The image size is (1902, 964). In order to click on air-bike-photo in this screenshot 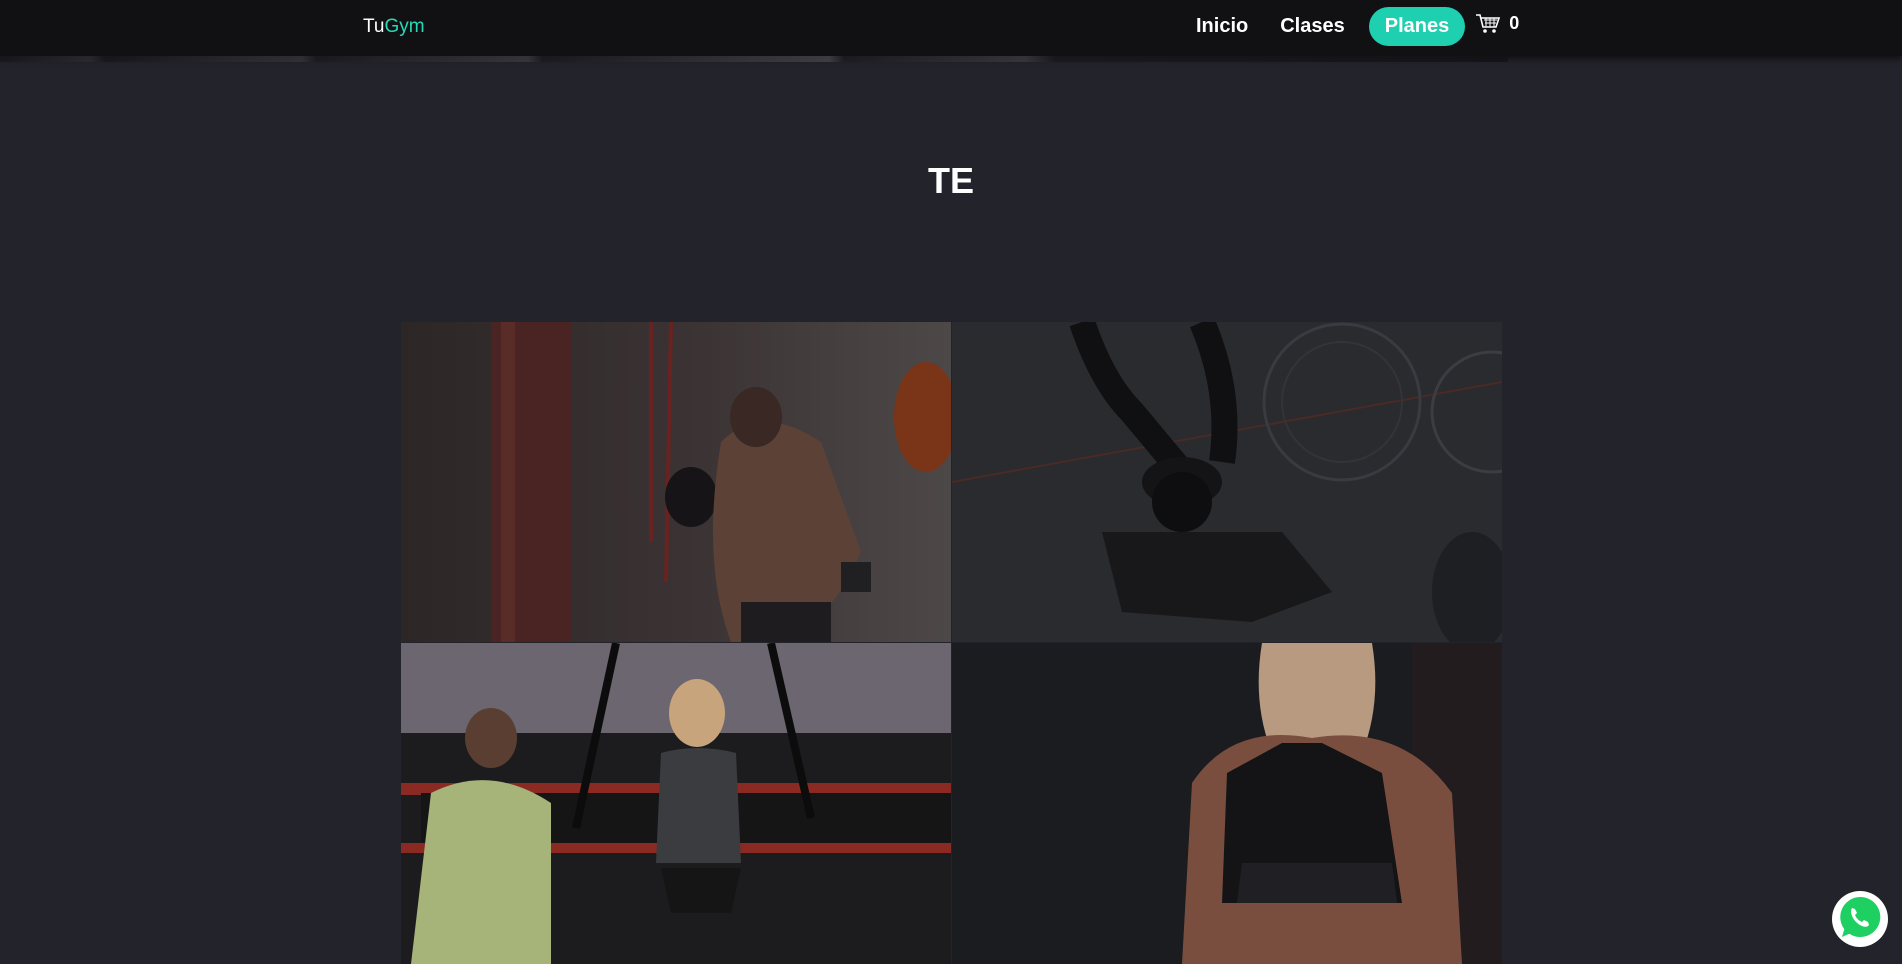, I will do `click(1227, 482)`.